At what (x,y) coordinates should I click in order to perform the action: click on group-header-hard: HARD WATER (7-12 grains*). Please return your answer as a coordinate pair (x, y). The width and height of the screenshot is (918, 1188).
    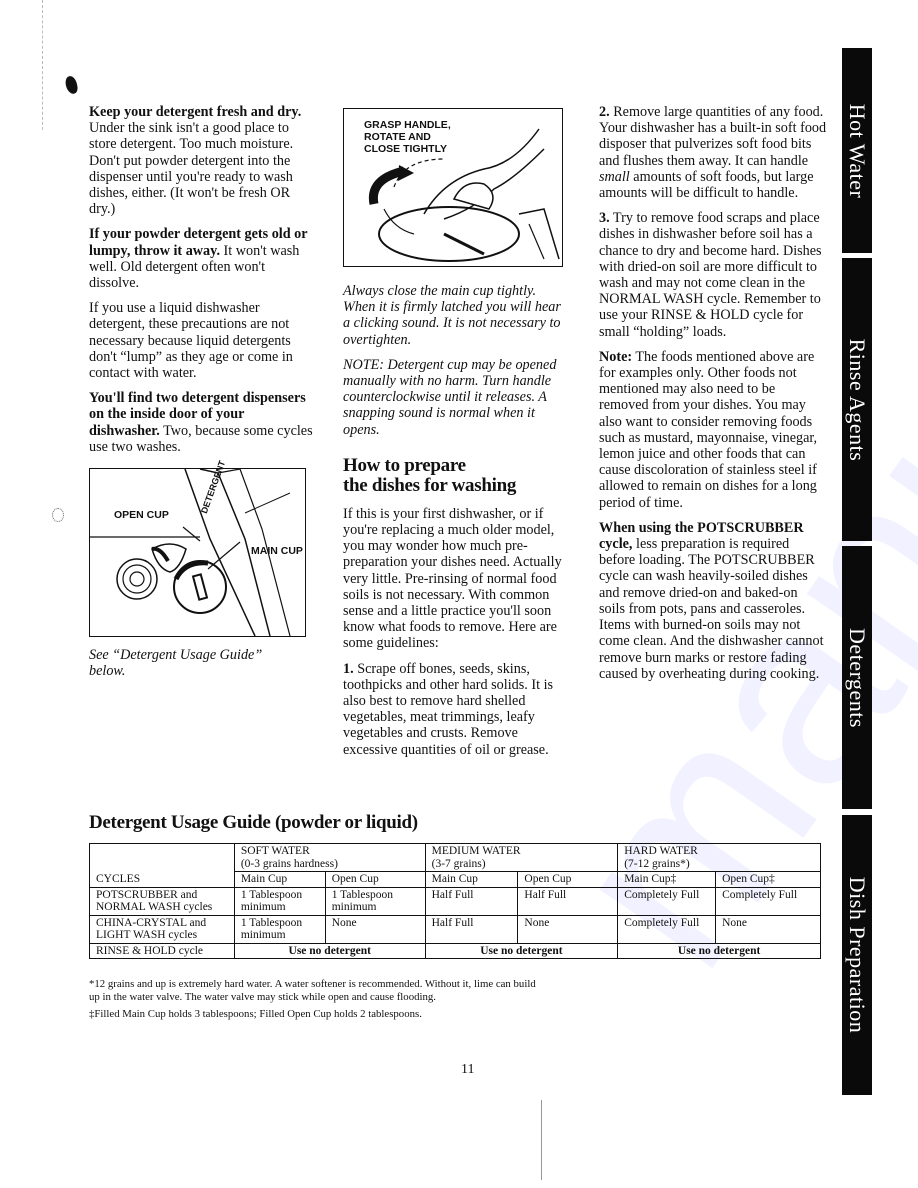
    Looking at the image, I should click on (719, 857).